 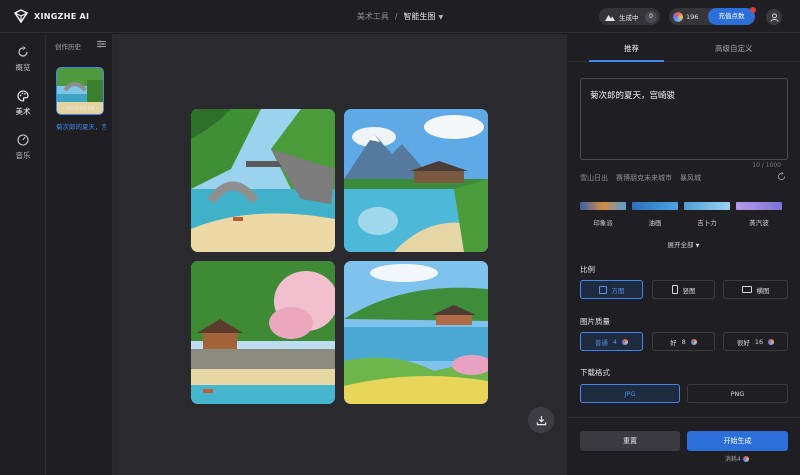 I want to click on download-icon, so click(x=541, y=420).